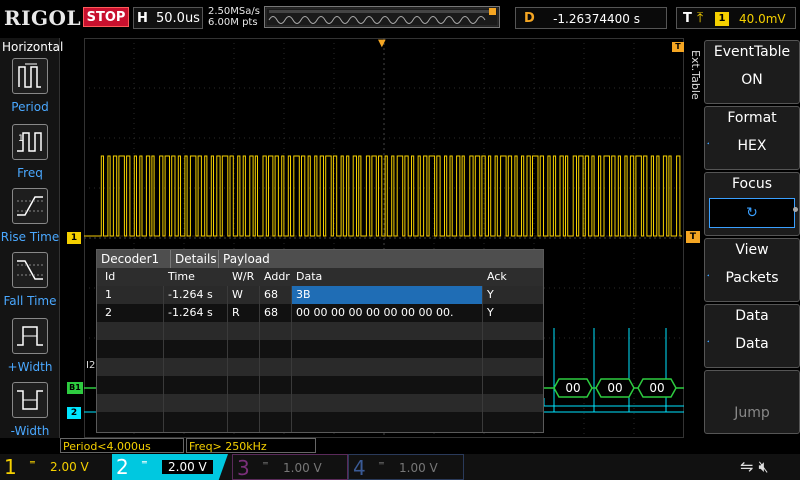 The width and height of the screenshot is (800, 480). I want to click on focus-knob-icon: ↻, so click(752, 213).